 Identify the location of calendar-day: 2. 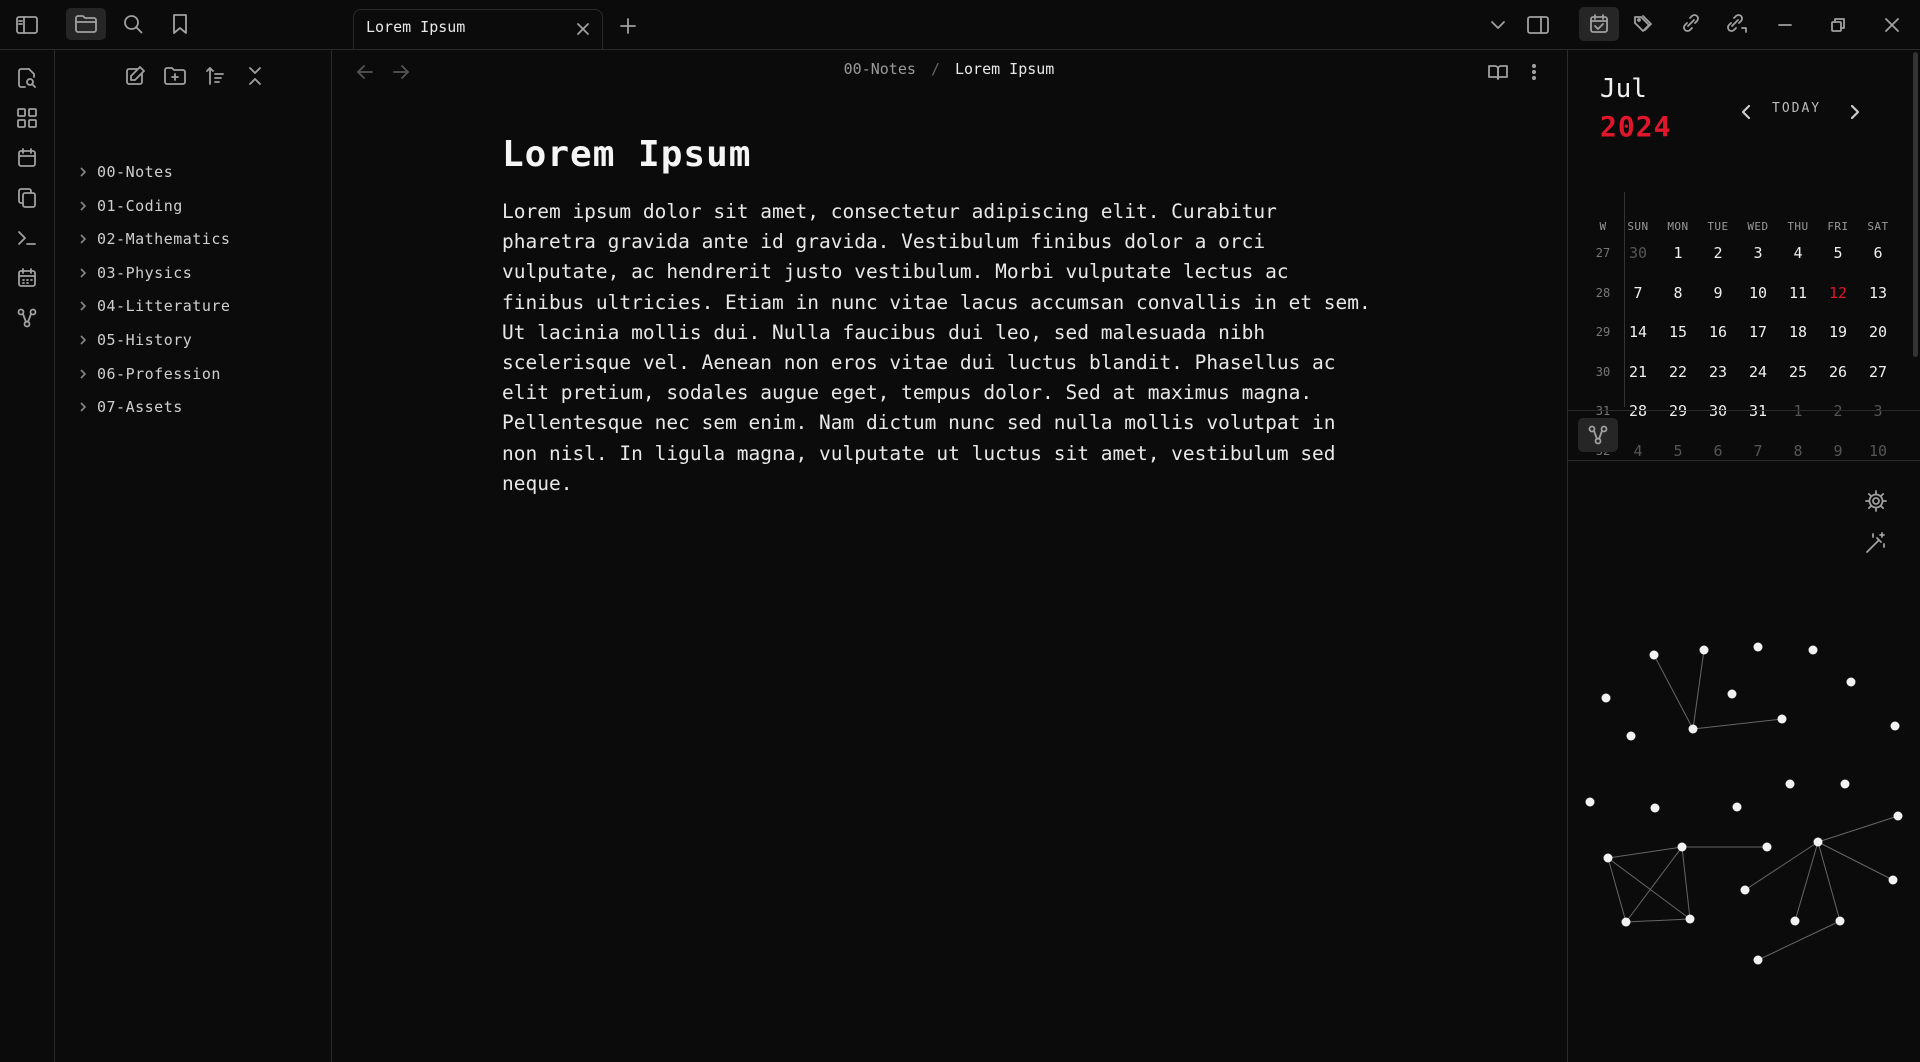
(1718, 253).